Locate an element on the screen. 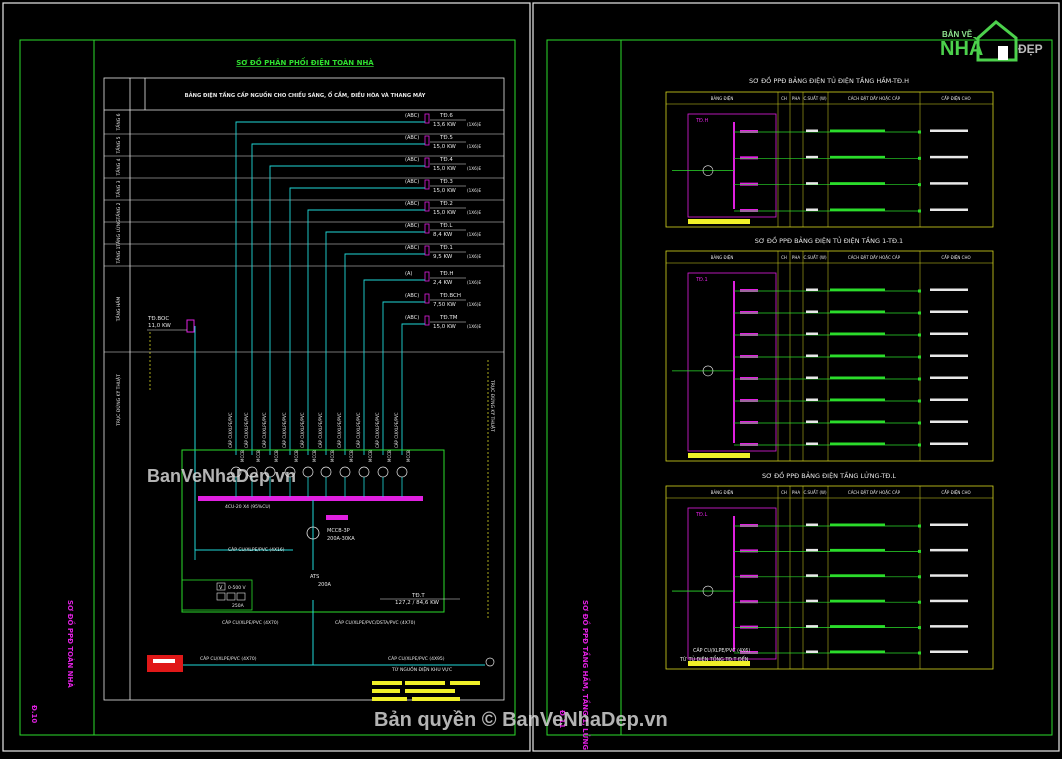 This screenshot has width=1062, height=759. floor-label: TẦNG LỬNG is located at coordinates (118, 233).